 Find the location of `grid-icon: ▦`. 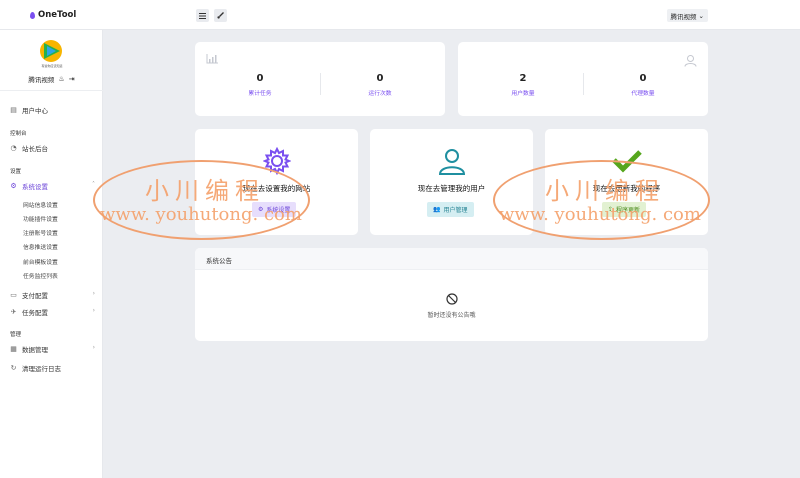

grid-icon: ▦ is located at coordinates (13, 348).